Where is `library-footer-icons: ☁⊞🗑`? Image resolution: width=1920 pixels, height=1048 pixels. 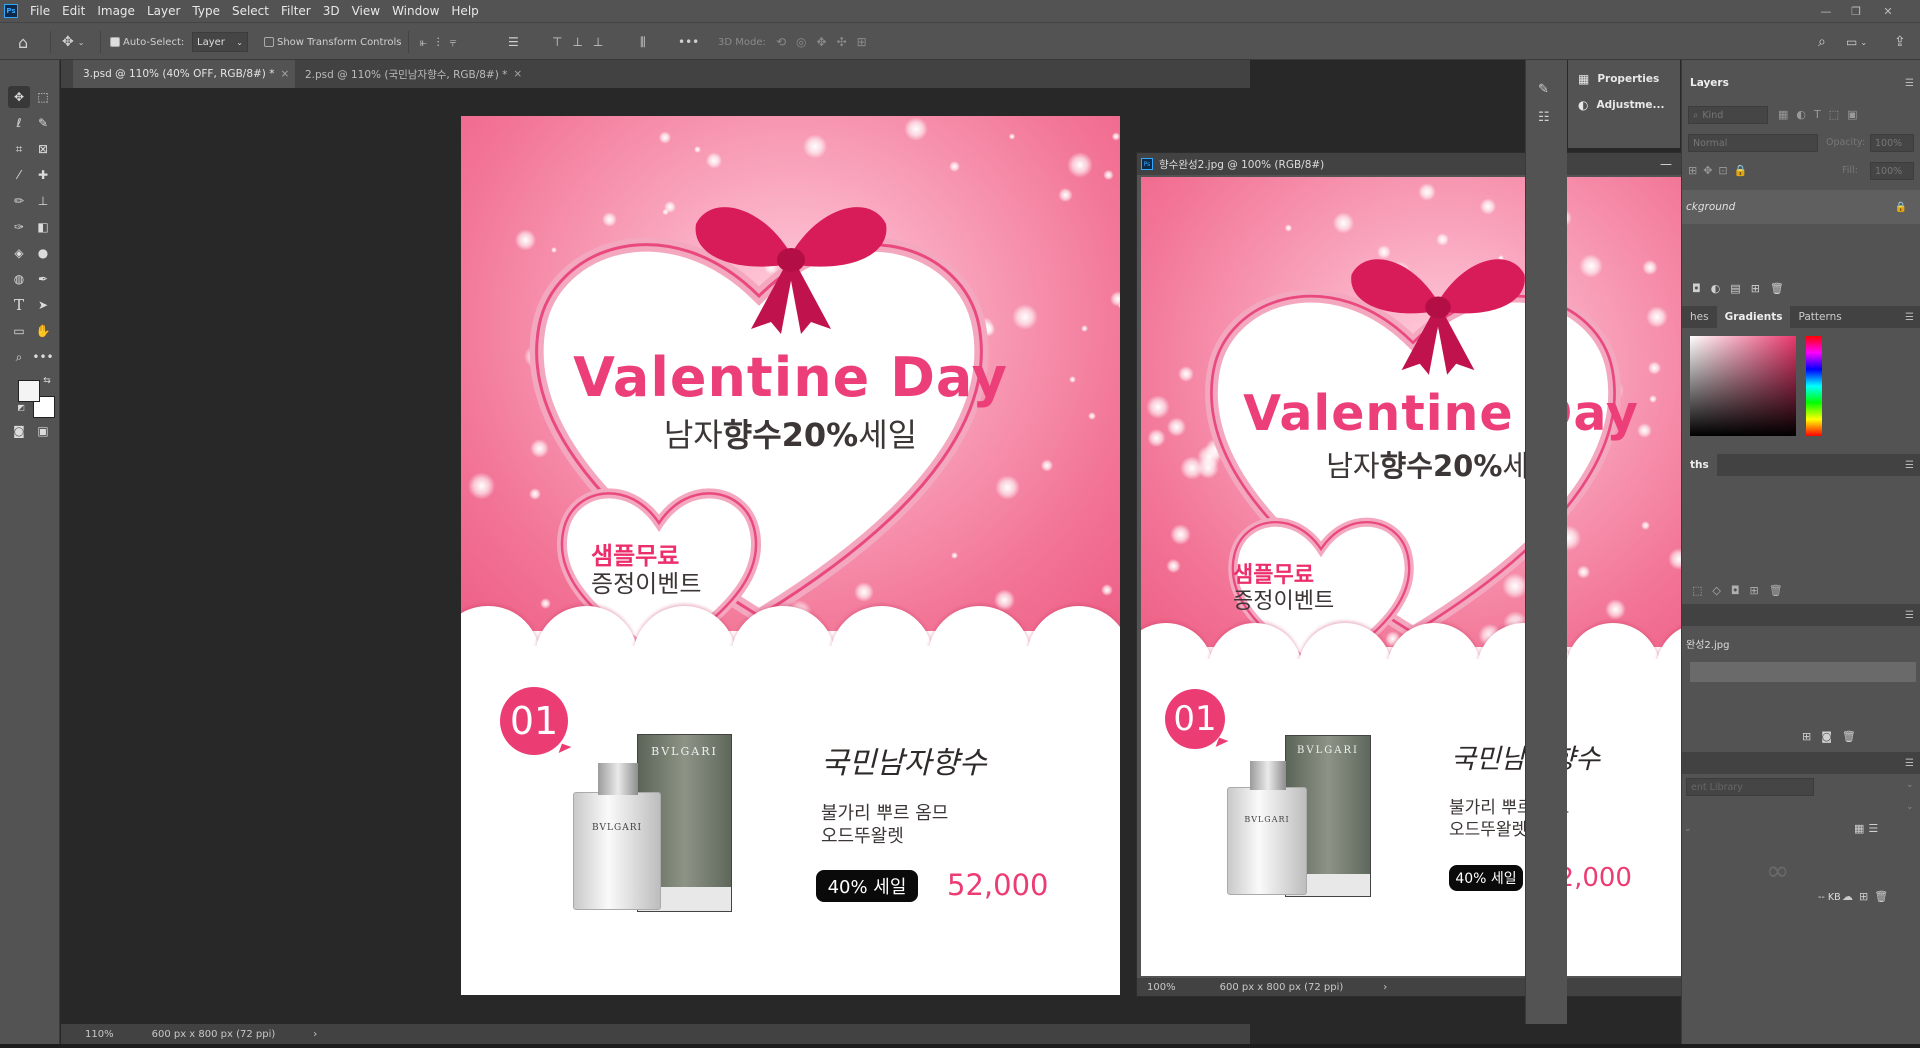
library-footer-icons: ☁⊞🗑 is located at coordinates (1868, 896).